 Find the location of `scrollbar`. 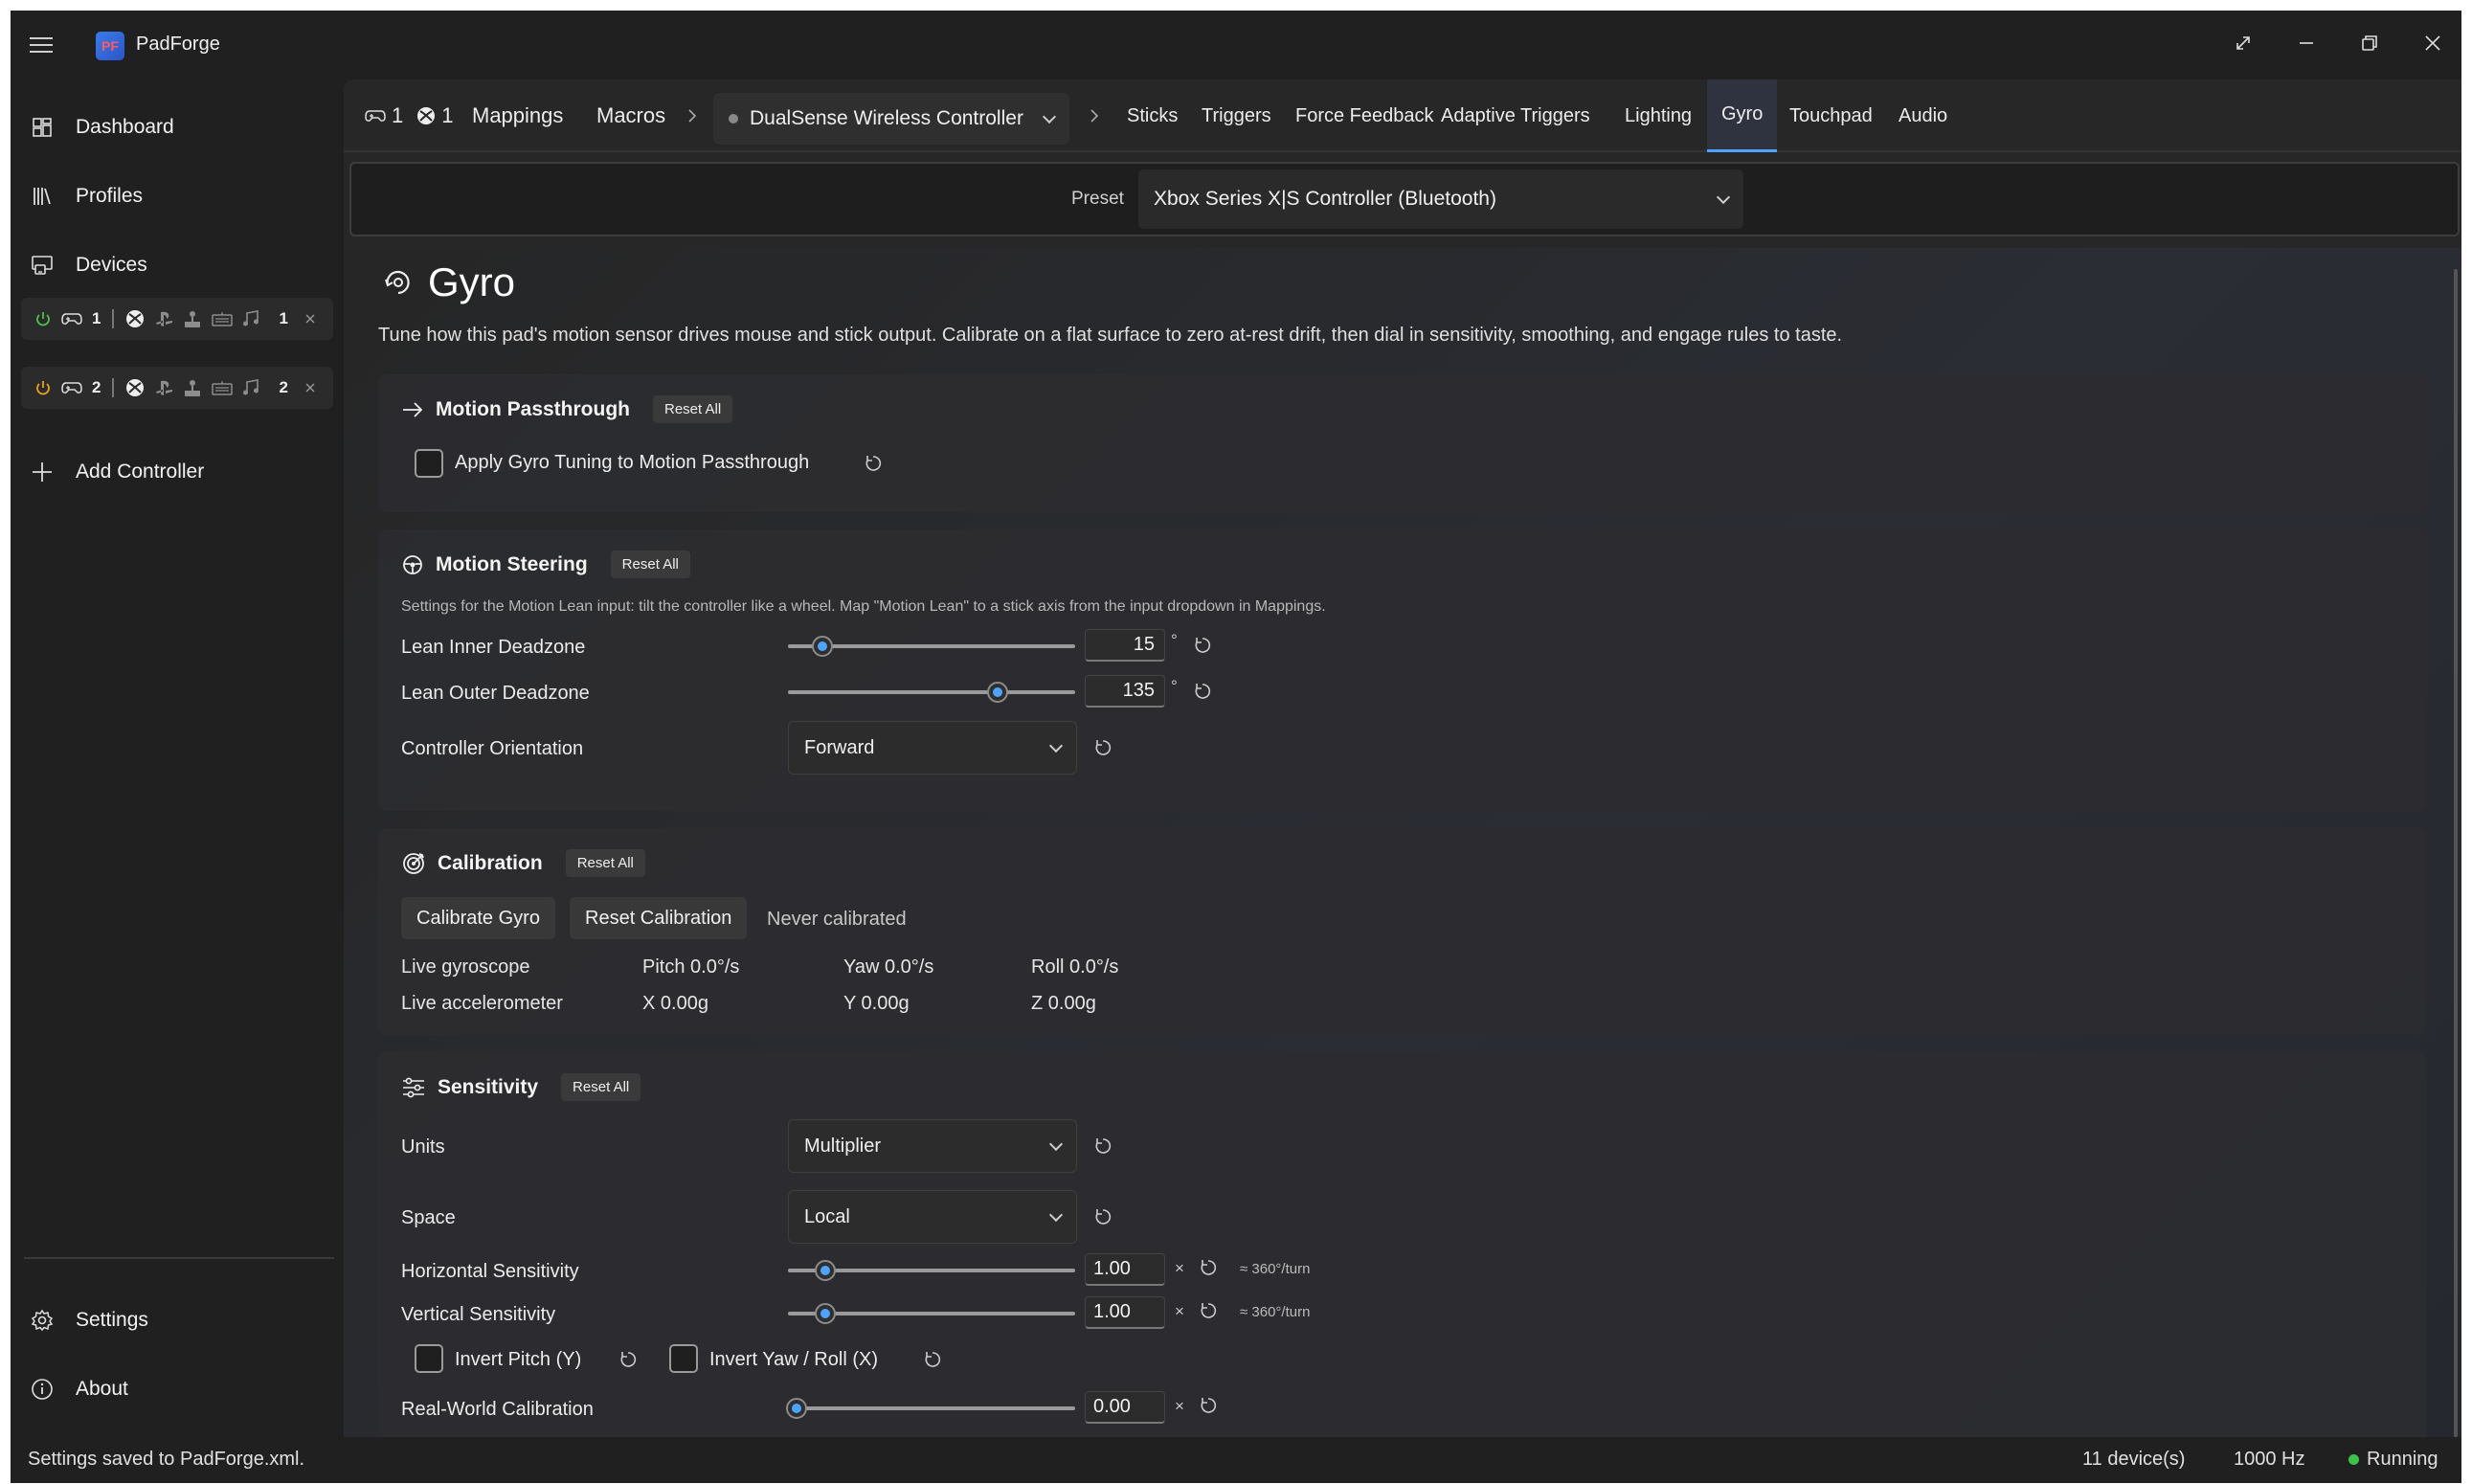

scrollbar is located at coordinates (2456, 853).